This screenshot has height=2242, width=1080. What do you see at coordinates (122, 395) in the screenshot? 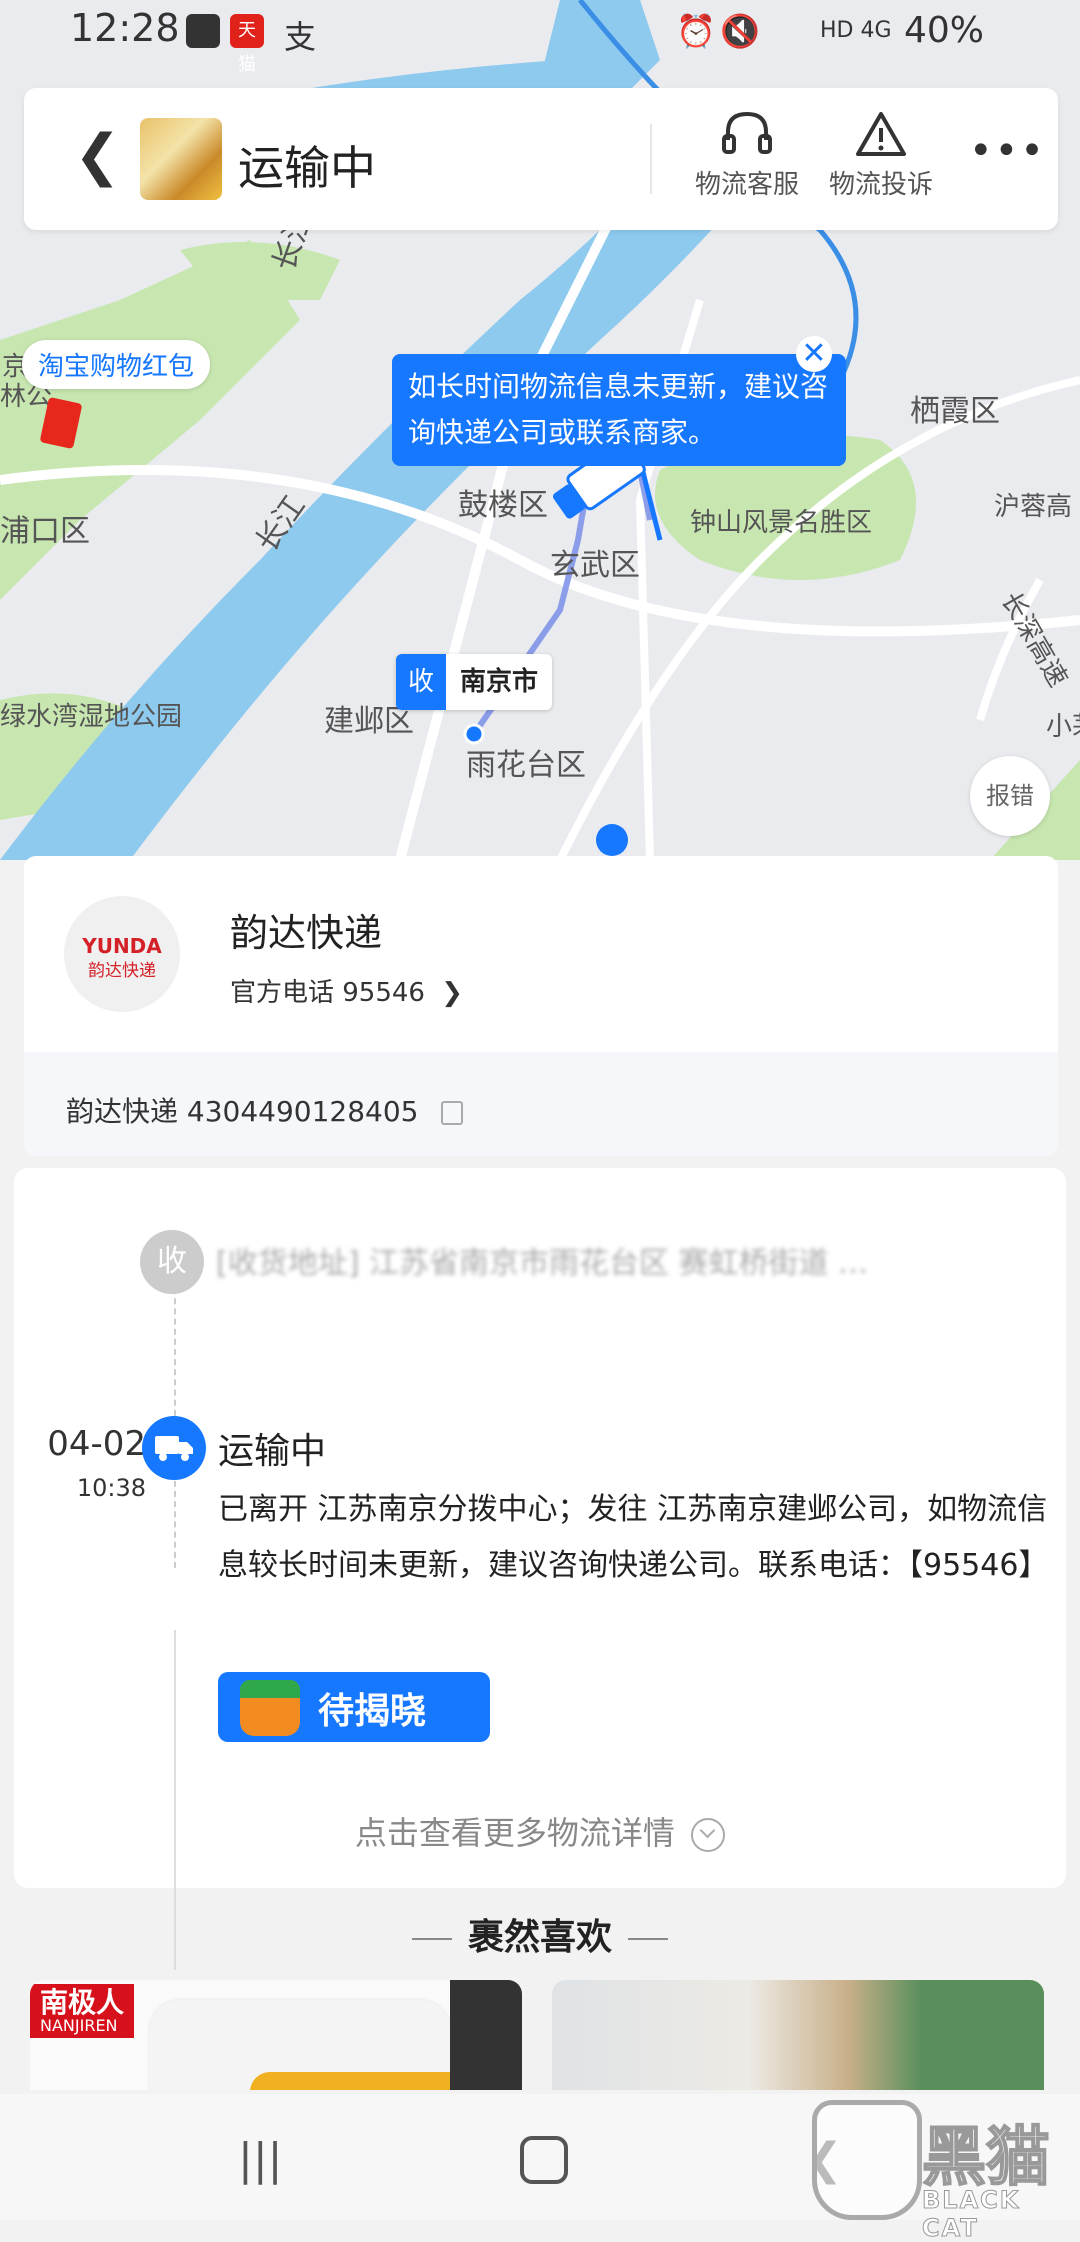
I see `red-packet-promo: 淘宝购物红包` at bounding box center [122, 395].